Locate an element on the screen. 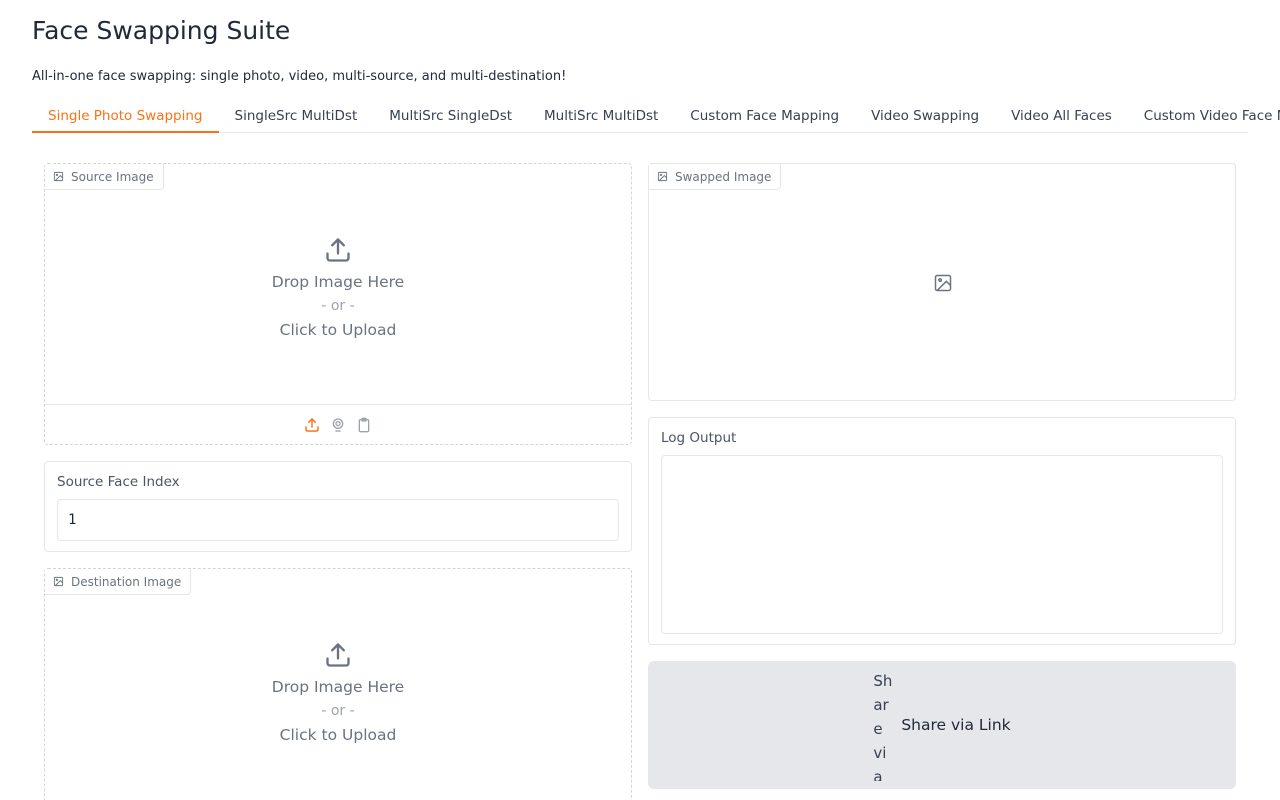 The width and height of the screenshot is (1280, 800). tab-singlesrc-multidst: SingleSrc MultiDst is located at coordinates (296, 117).